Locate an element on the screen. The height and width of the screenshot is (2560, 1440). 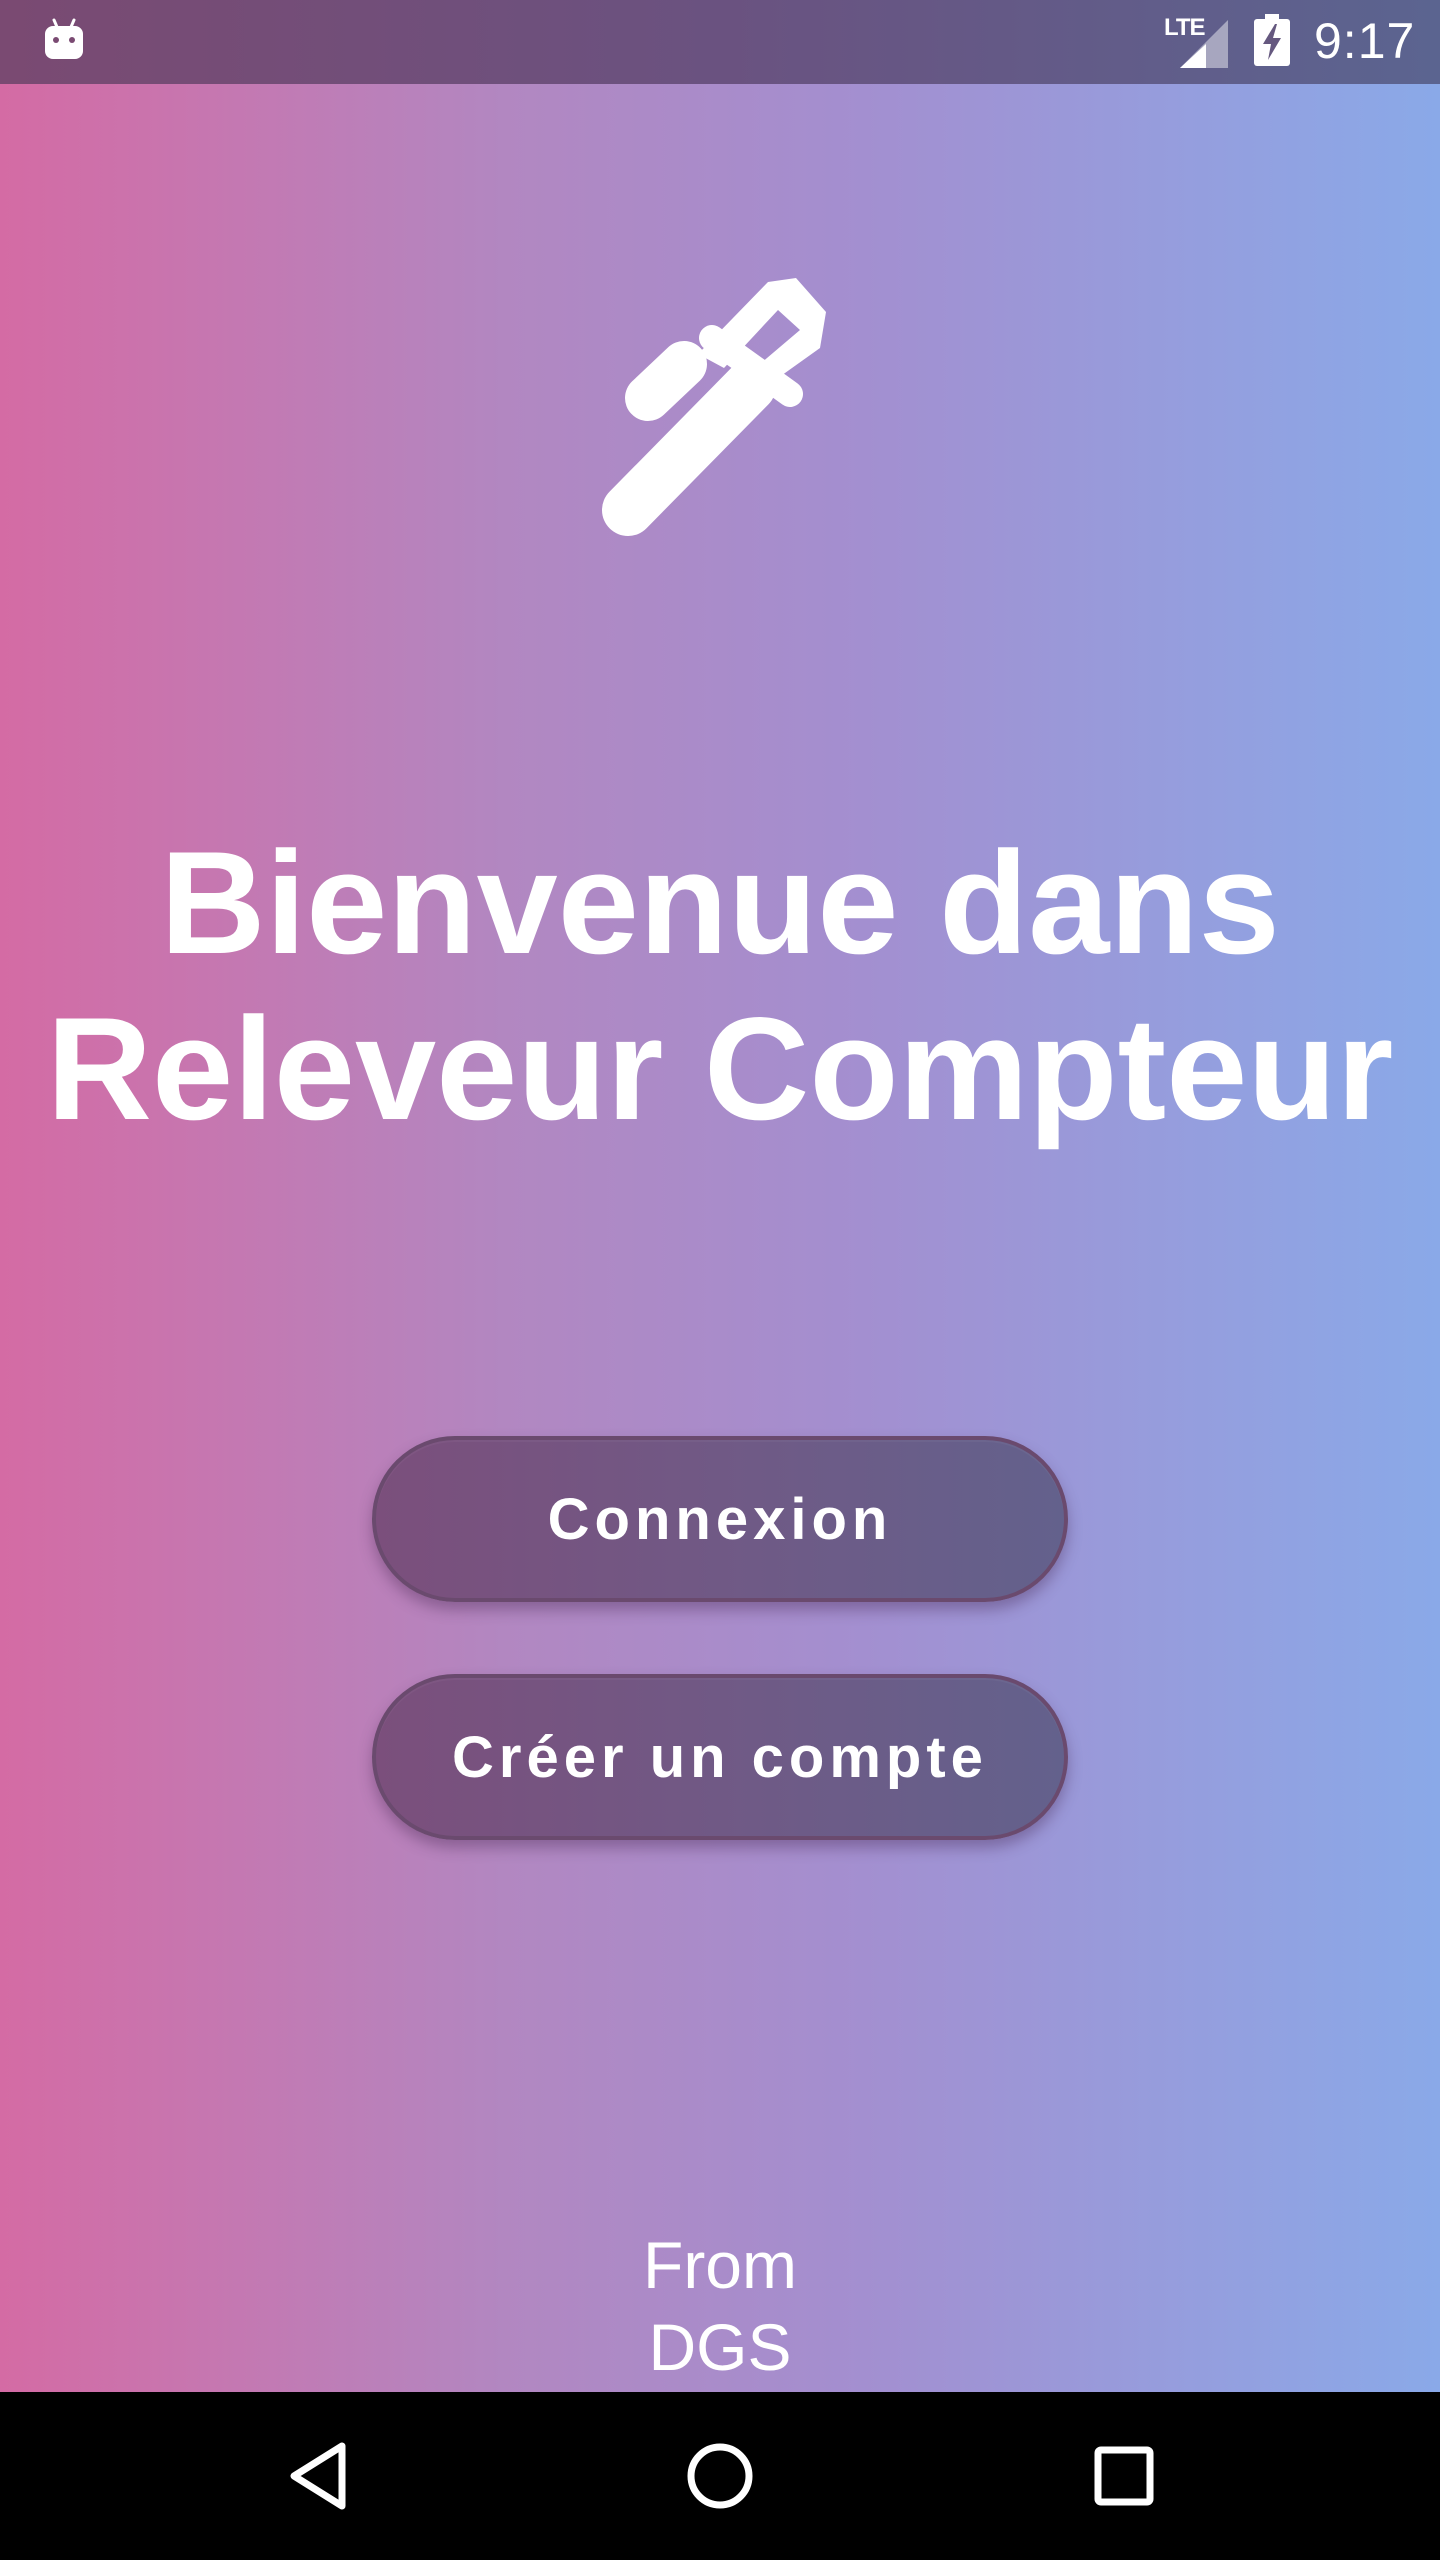
create-account-button: Créer un compte is located at coordinates (720, 1757).